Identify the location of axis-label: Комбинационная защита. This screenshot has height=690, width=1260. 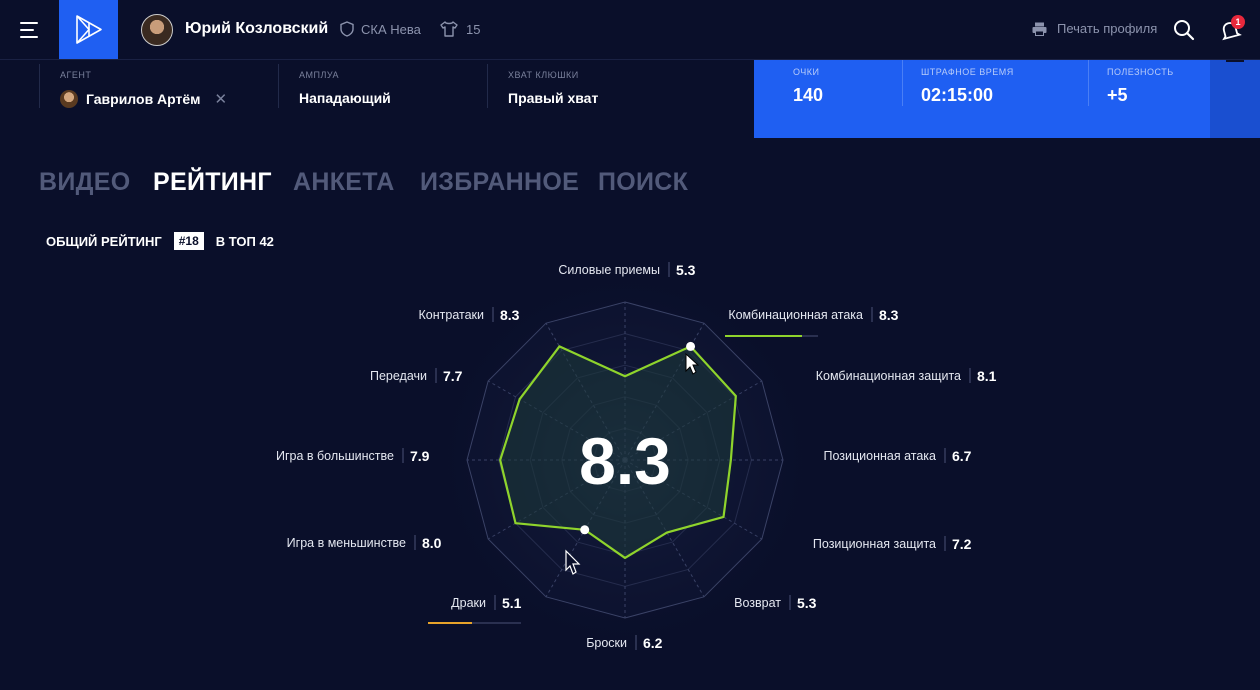
(888, 376).